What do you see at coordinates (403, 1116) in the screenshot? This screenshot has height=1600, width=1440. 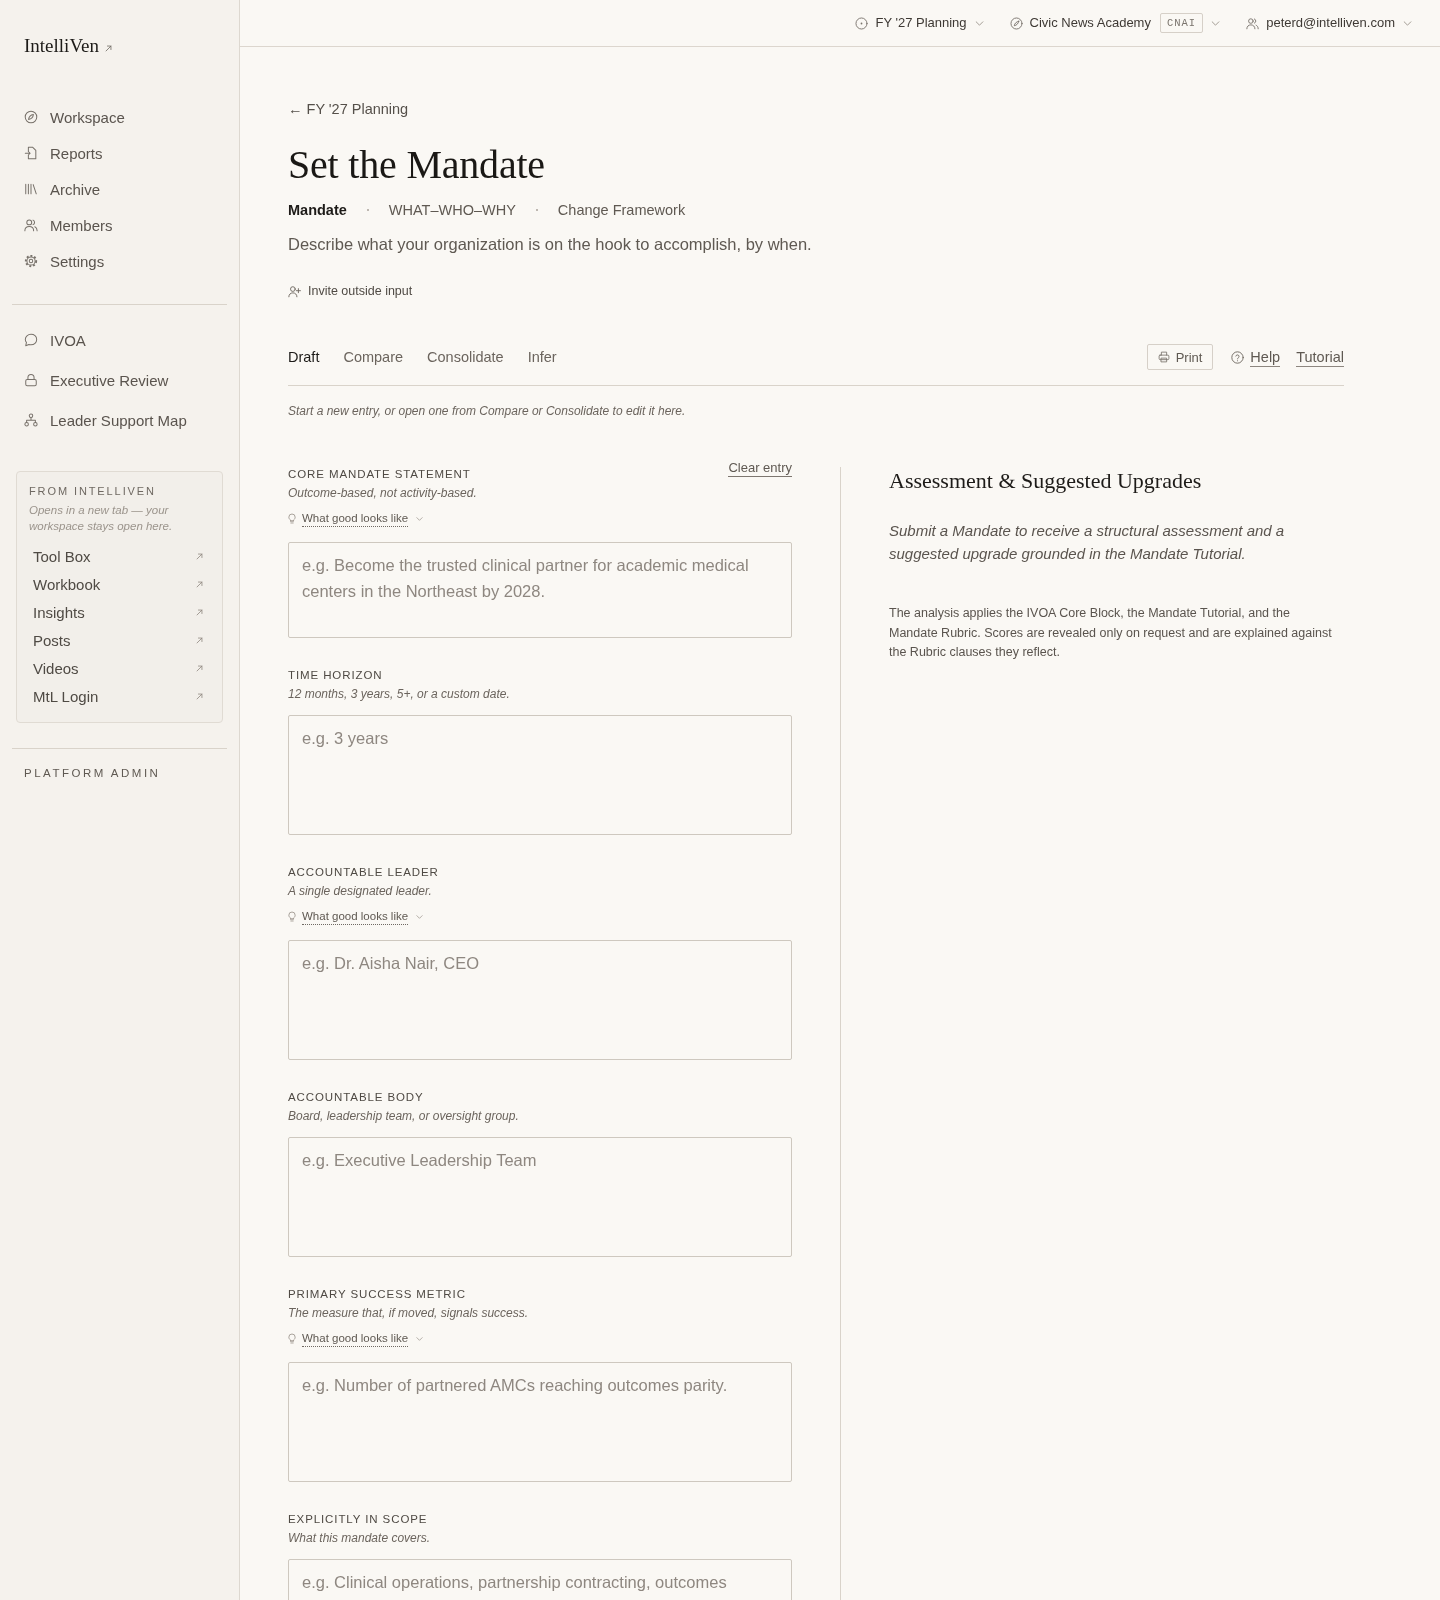 I see `field-hint: Board, leadership team, or oversight group.` at bounding box center [403, 1116].